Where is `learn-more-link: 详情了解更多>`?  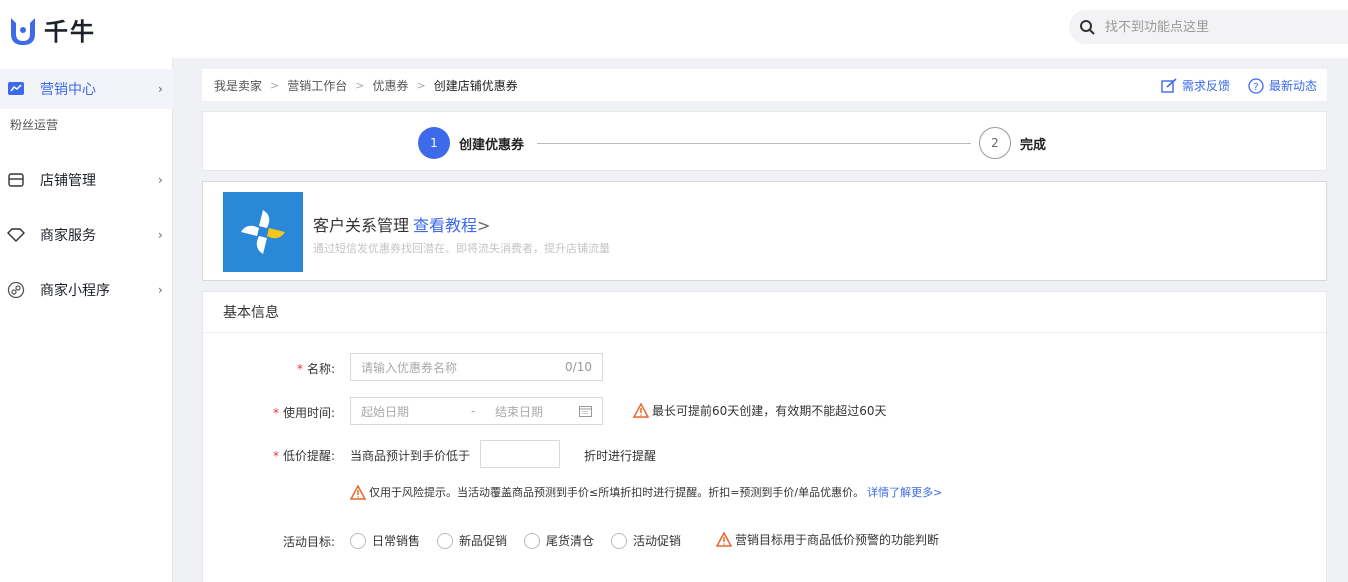 learn-more-link: 详情了解更多> is located at coordinates (904, 492).